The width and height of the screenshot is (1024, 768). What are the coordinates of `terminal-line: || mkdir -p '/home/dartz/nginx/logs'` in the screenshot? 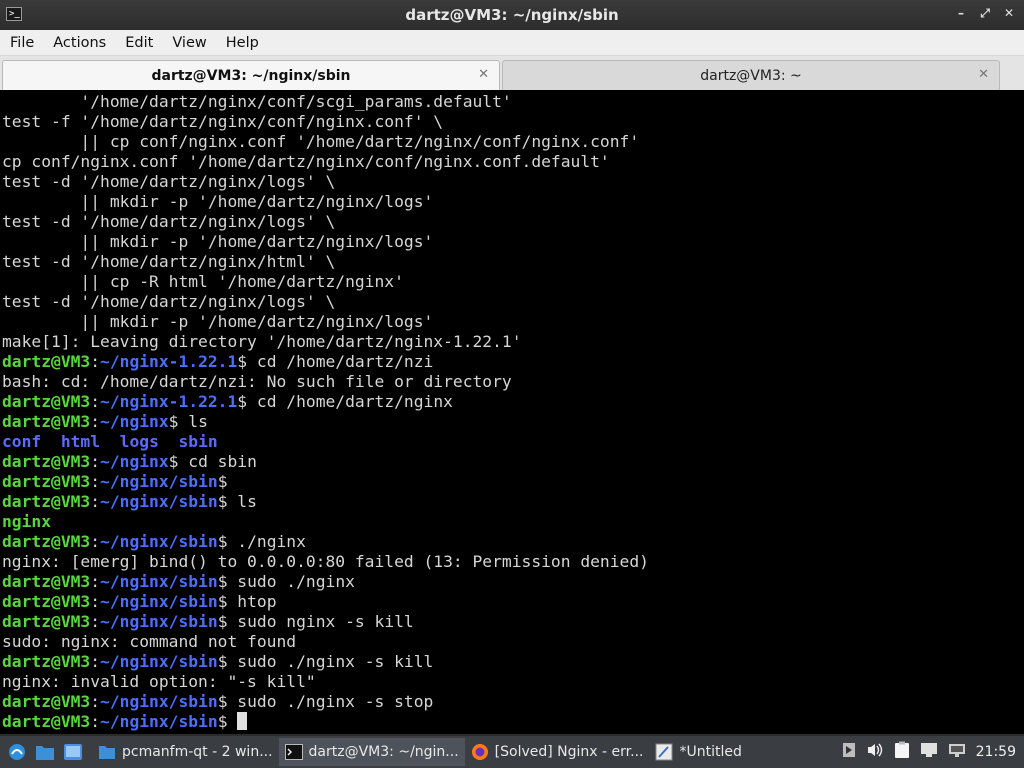 It's located at (512, 202).